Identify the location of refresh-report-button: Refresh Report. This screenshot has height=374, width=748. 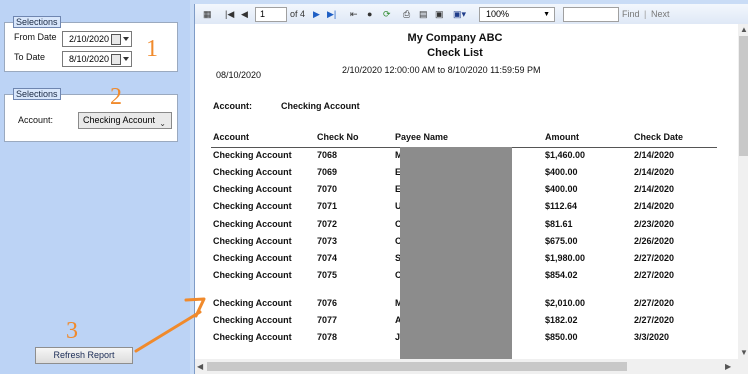
(84, 355).